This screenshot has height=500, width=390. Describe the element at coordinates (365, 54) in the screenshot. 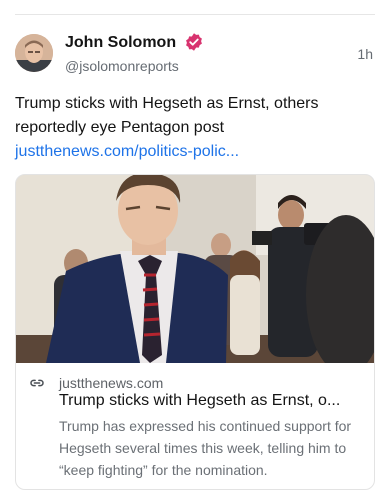

I see `post-time: 1h` at that location.